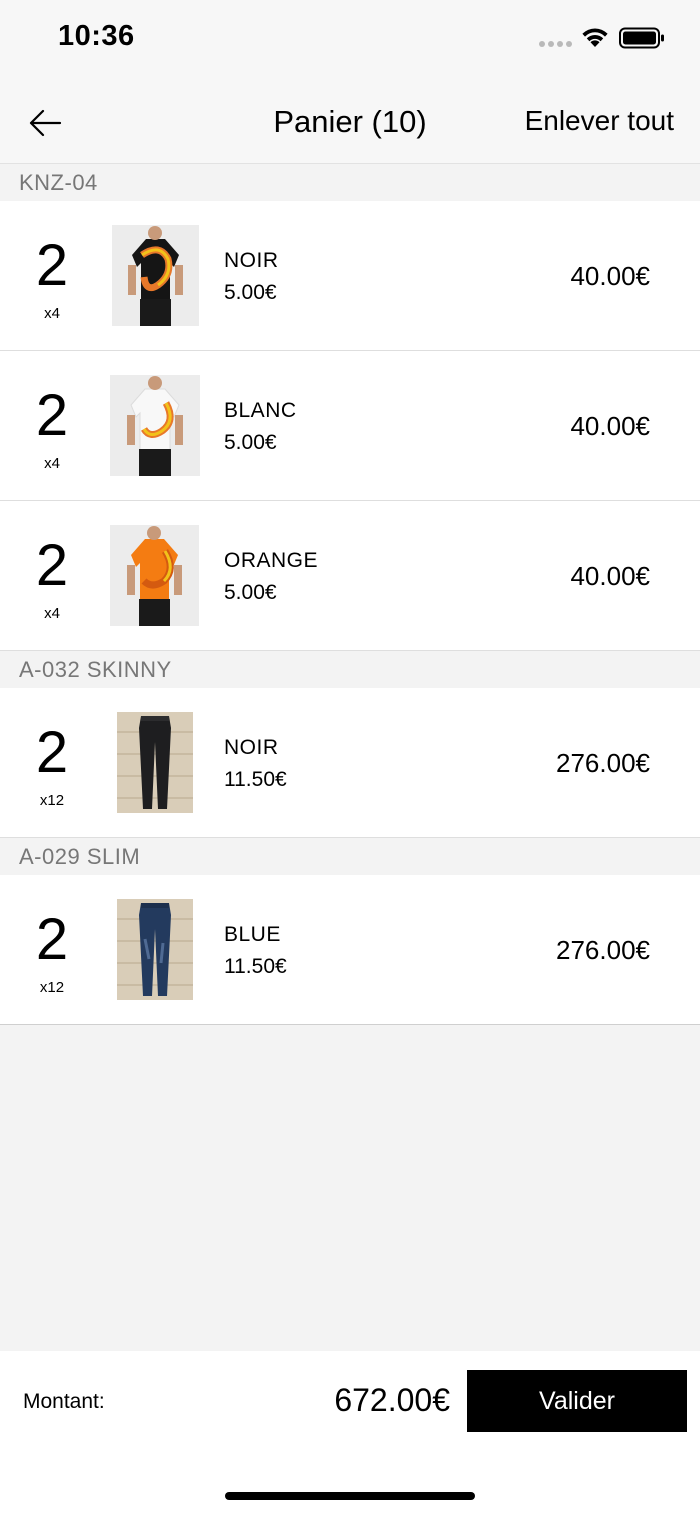  Describe the element at coordinates (350, 426) in the screenshot. I see `cart-item-row: 2 x4 BLANC 5.00€ 40.00€` at that location.